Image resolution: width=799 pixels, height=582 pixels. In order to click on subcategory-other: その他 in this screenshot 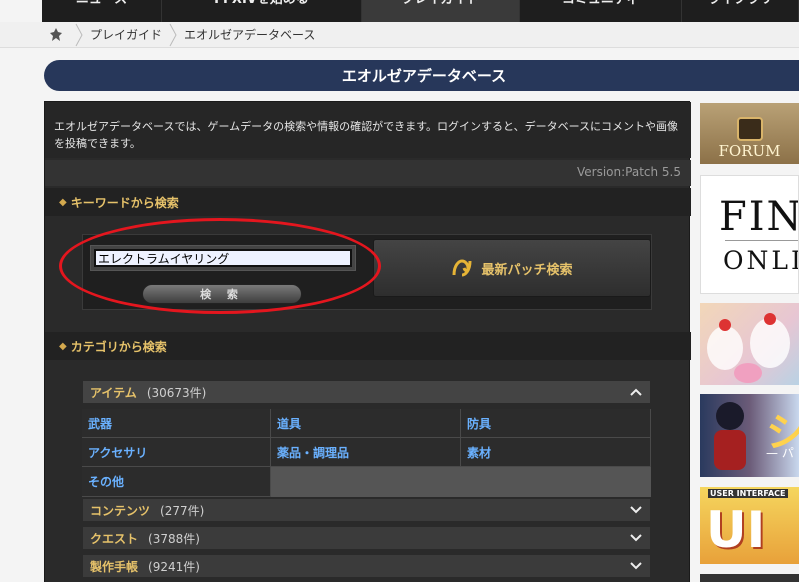, I will do `click(176, 482)`.